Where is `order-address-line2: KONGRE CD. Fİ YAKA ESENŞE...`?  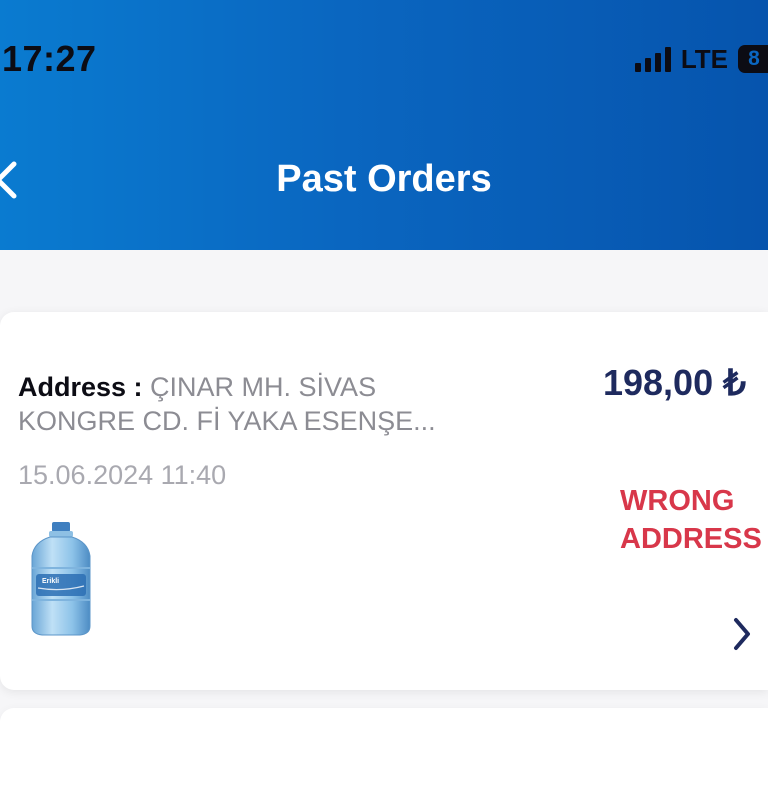
order-address-line2: KONGRE CD. Fİ YAKA ESENŞE... is located at coordinates (227, 421).